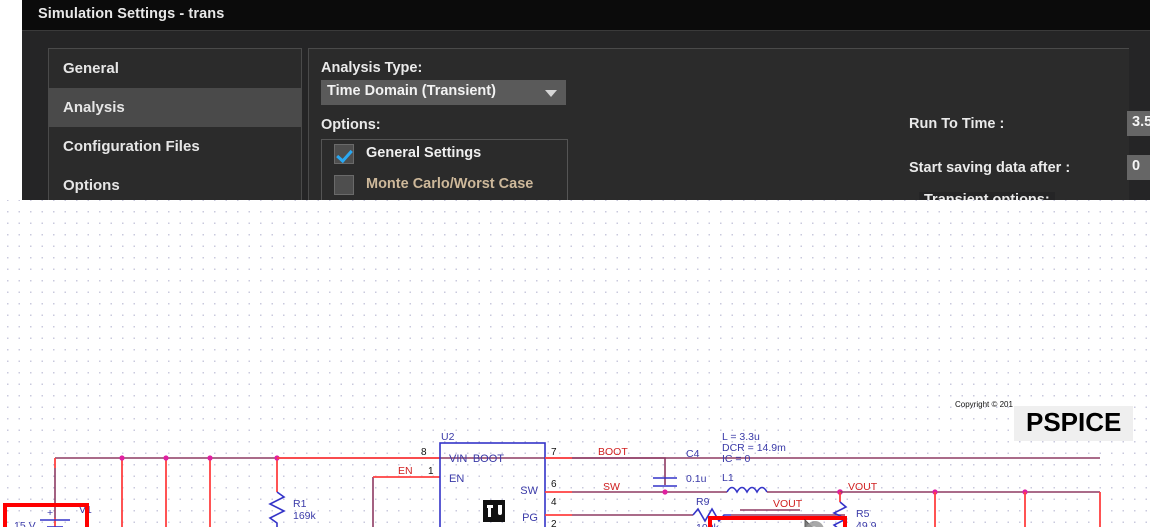 Image resolution: width=1150 pixels, height=527 pixels. I want to click on svg-text: R9, so click(703, 502).